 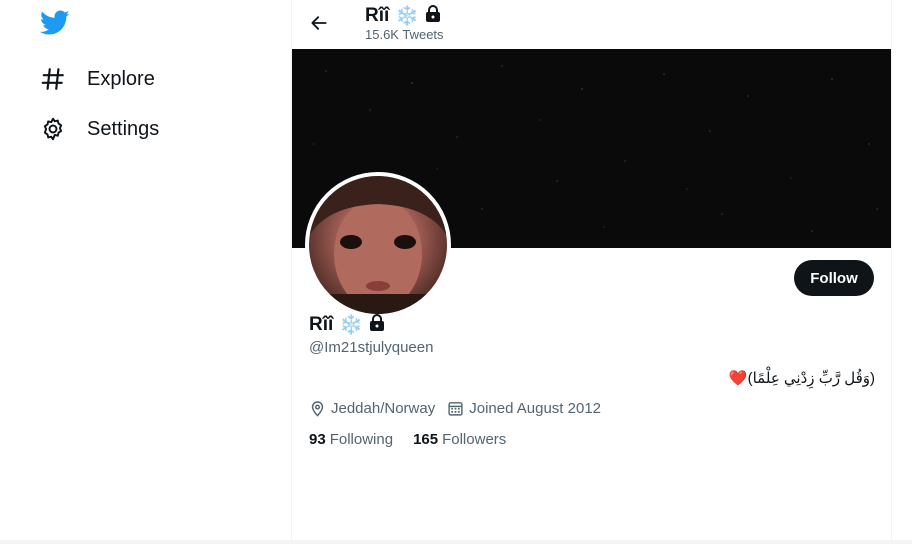 I want to click on back-button, so click(x=319, y=23).